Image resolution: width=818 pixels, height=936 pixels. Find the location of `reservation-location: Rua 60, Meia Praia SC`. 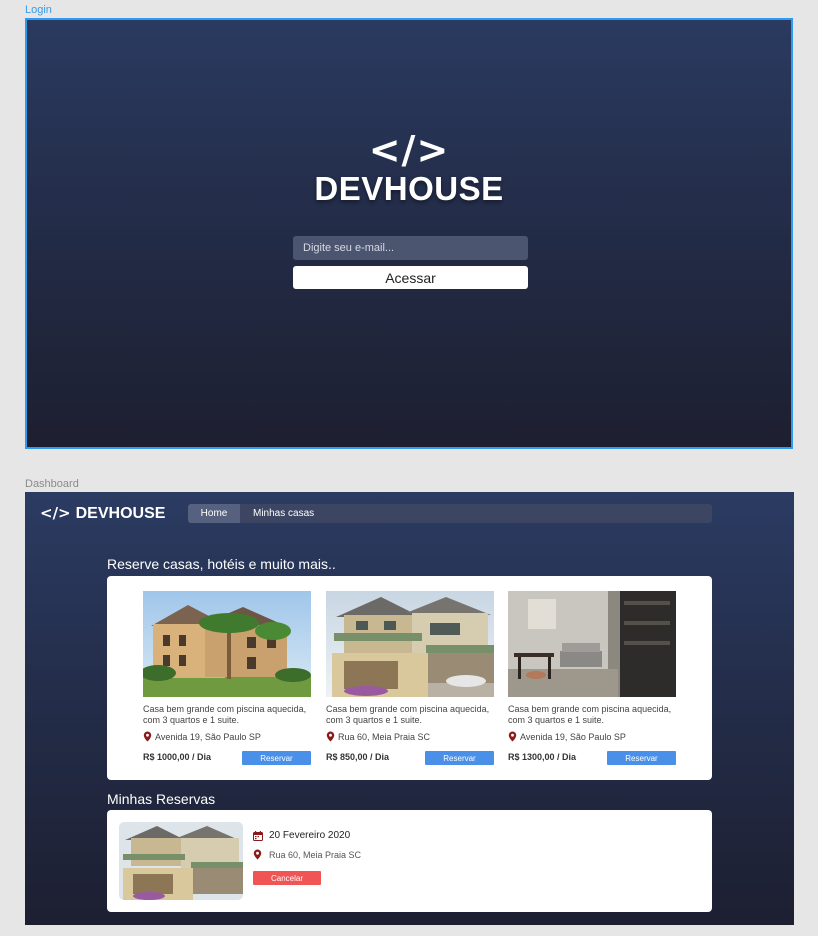

reservation-location: Rua 60, Meia Praia SC is located at coordinates (307, 854).